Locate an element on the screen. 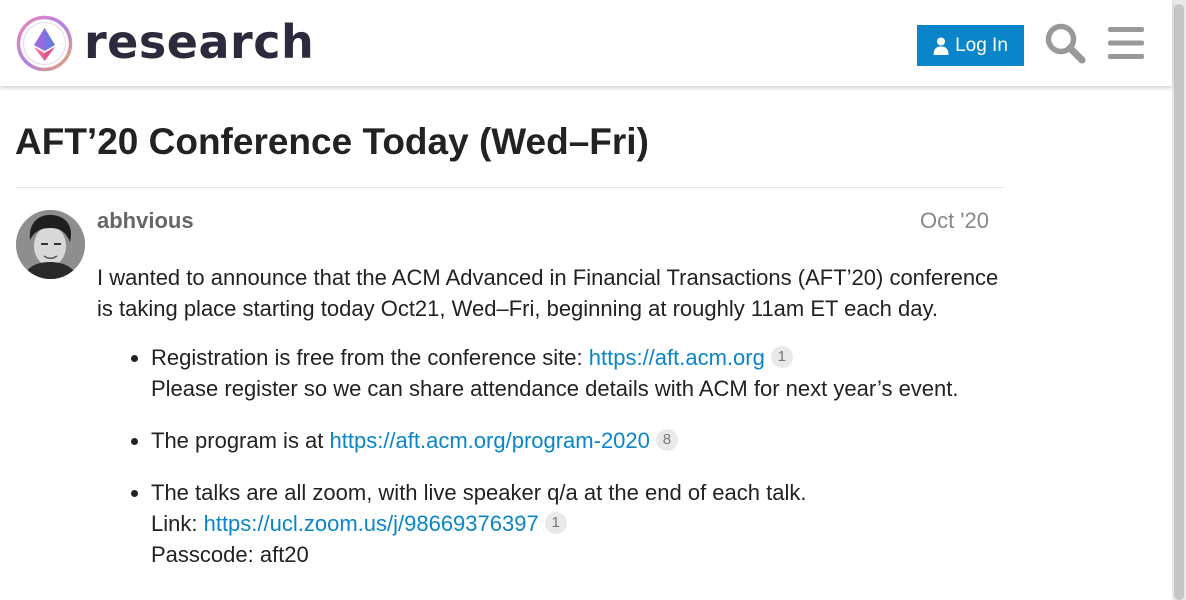  search-icon is located at coordinates (1065, 43).